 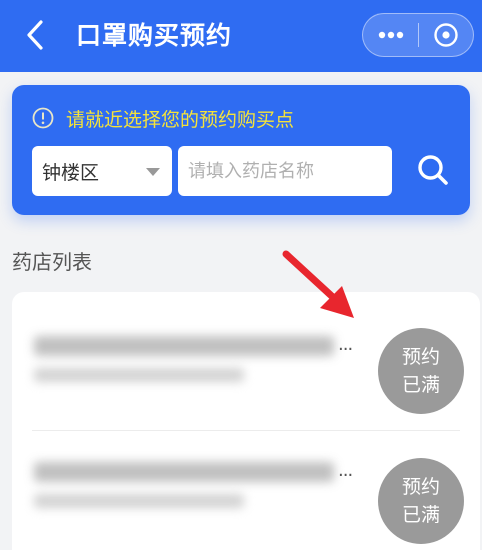 I want to click on search-icon, so click(x=433, y=170).